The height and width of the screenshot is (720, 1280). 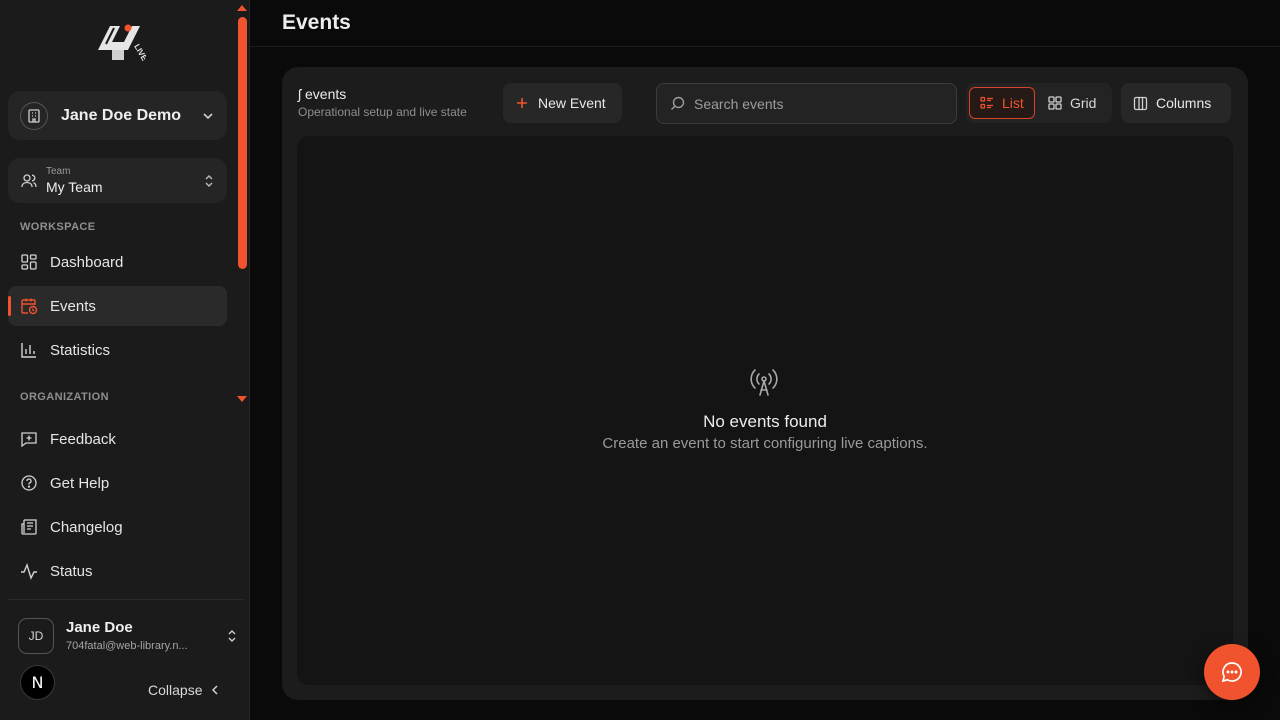 What do you see at coordinates (1184, 103) in the screenshot?
I see `columns-label: Columns` at bounding box center [1184, 103].